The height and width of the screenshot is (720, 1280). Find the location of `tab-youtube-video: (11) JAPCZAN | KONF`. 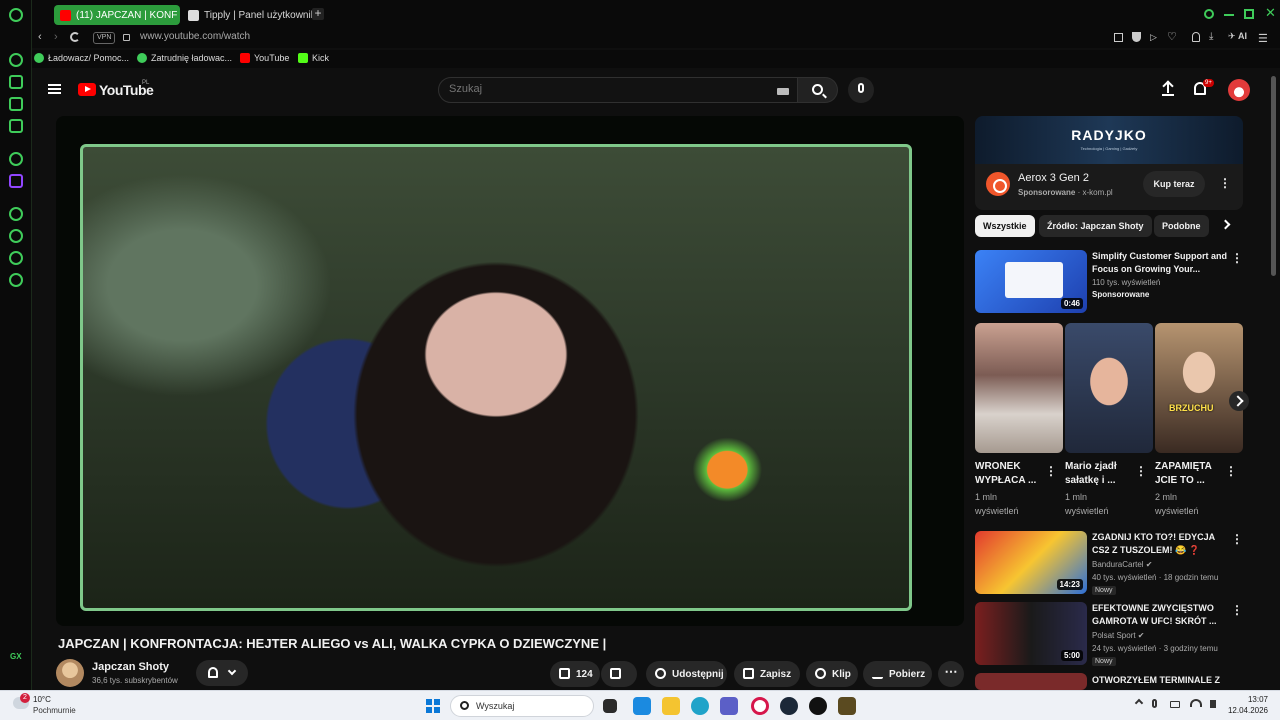

tab-youtube-video: (11) JAPCZAN | KONF is located at coordinates (117, 15).